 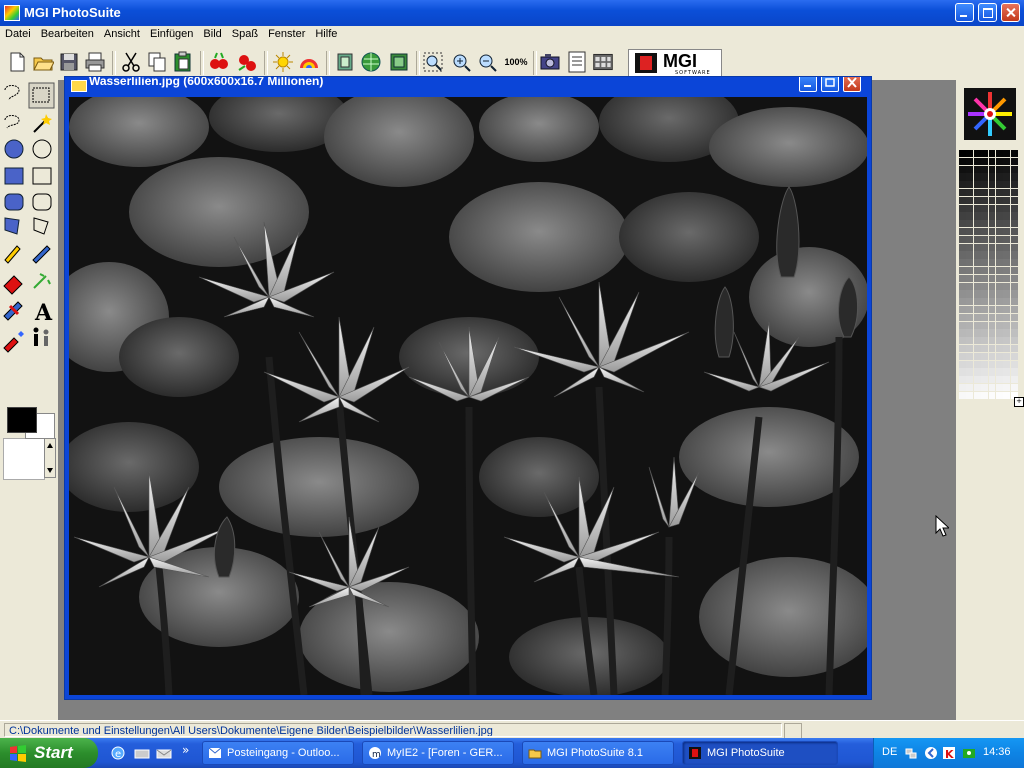 I want to click on swatch-grid-resize-button: +, so click(x=1019, y=402).